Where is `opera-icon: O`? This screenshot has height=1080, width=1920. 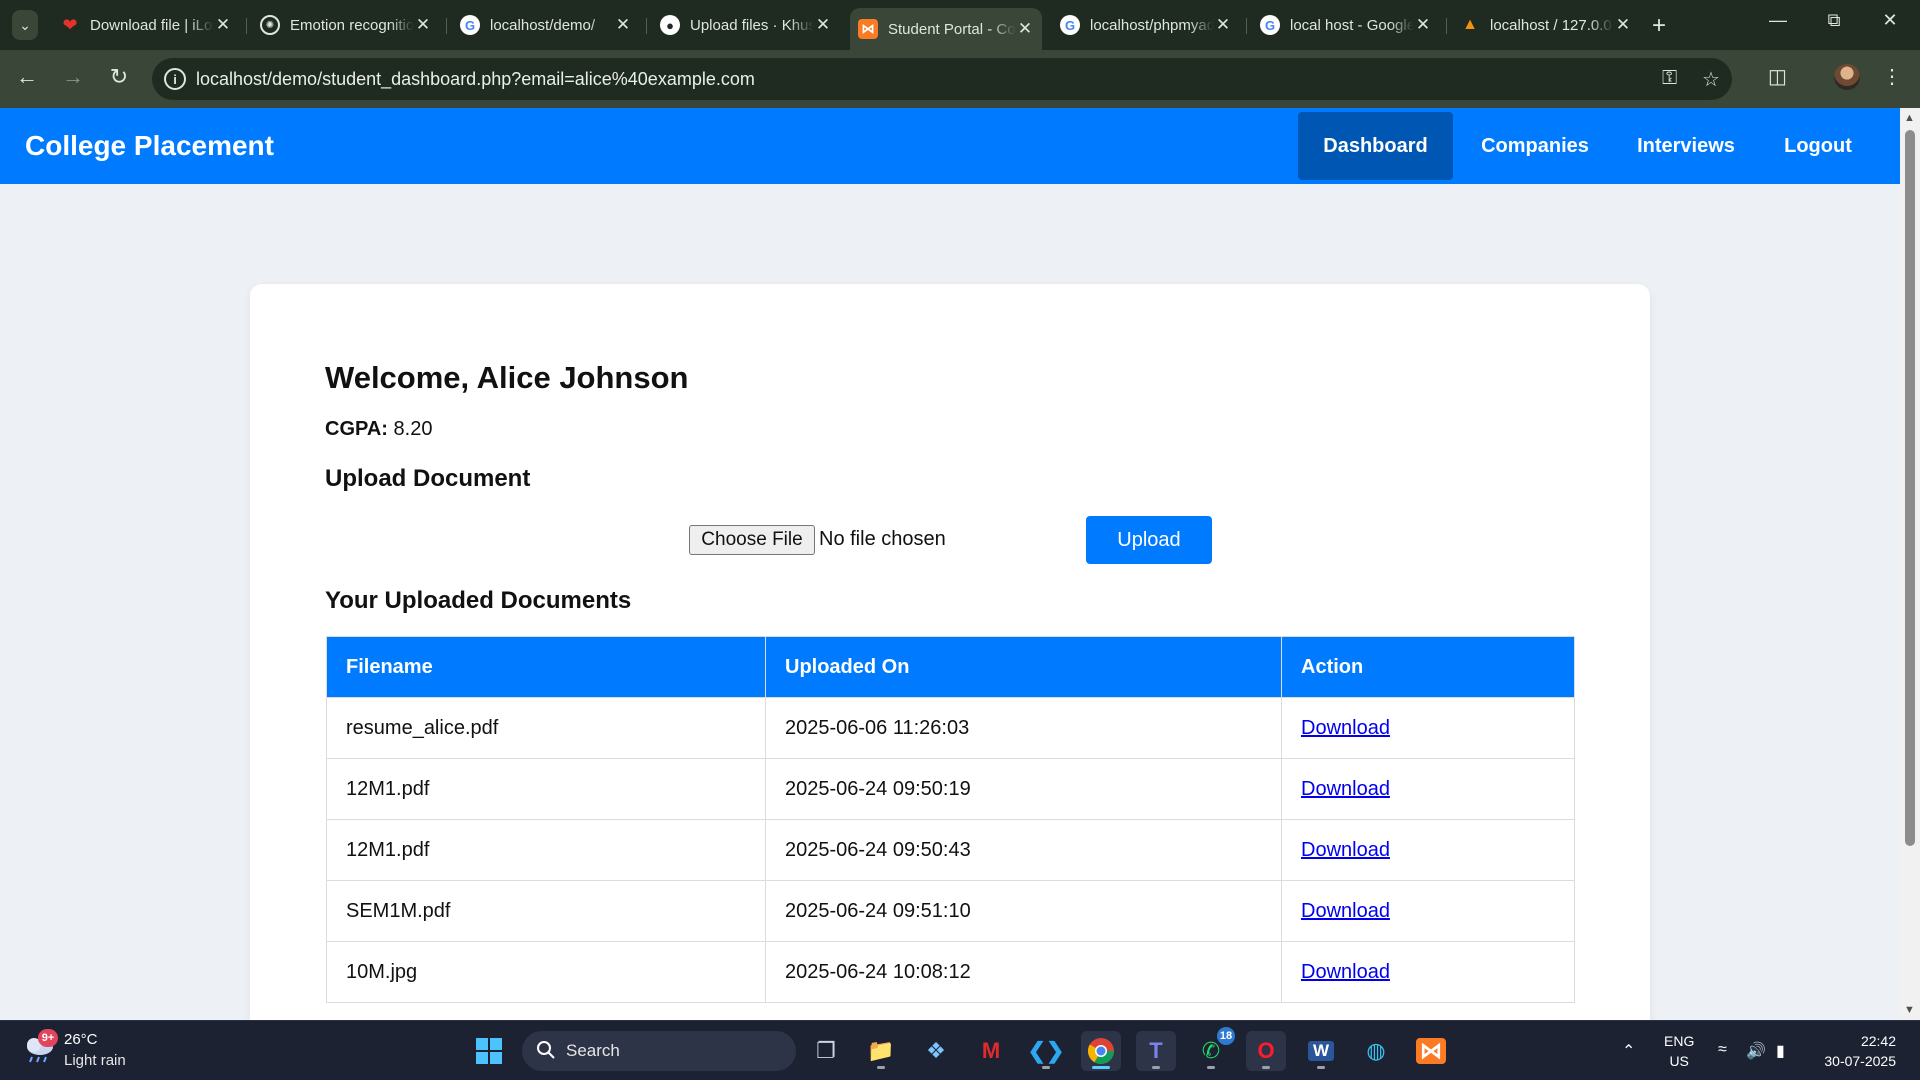
opera-icon: O is located at coordinates (1266, 1050).